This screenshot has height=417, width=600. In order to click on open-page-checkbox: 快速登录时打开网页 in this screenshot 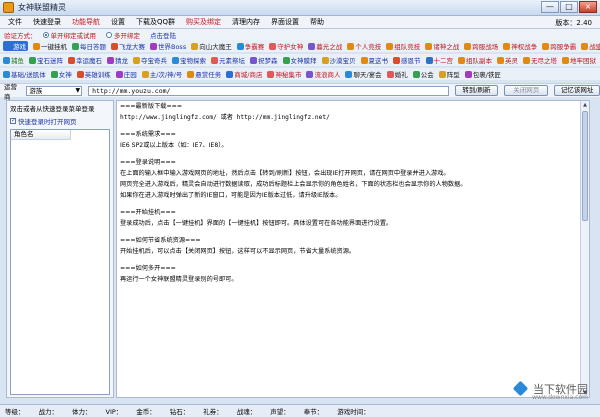, I will do `click(60, 121)`.